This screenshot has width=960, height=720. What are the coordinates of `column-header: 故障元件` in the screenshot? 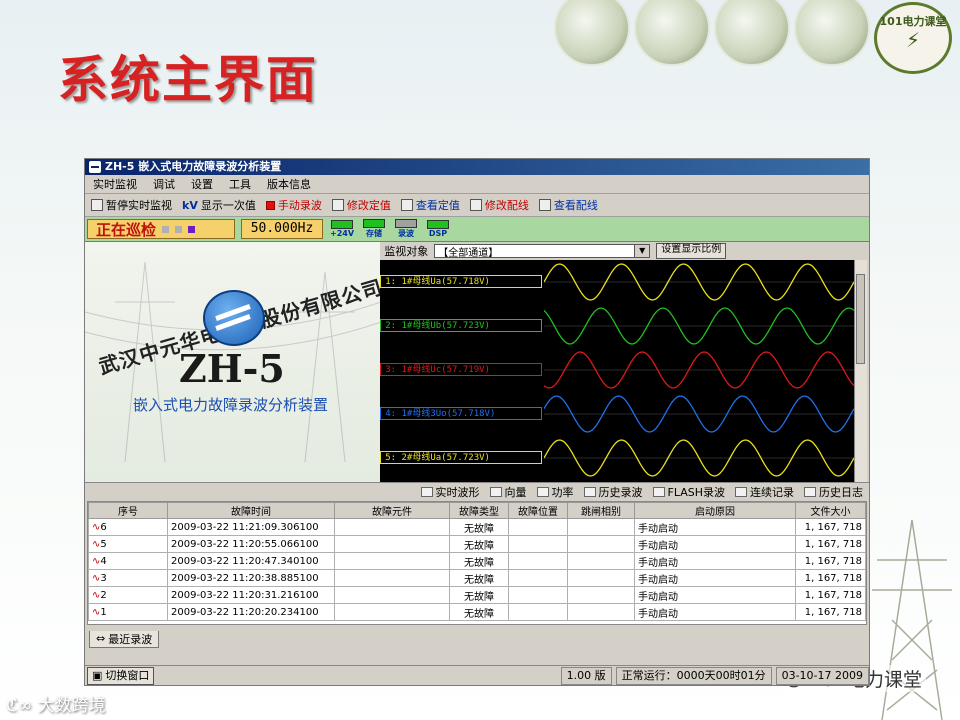 It's located at (392, 510).